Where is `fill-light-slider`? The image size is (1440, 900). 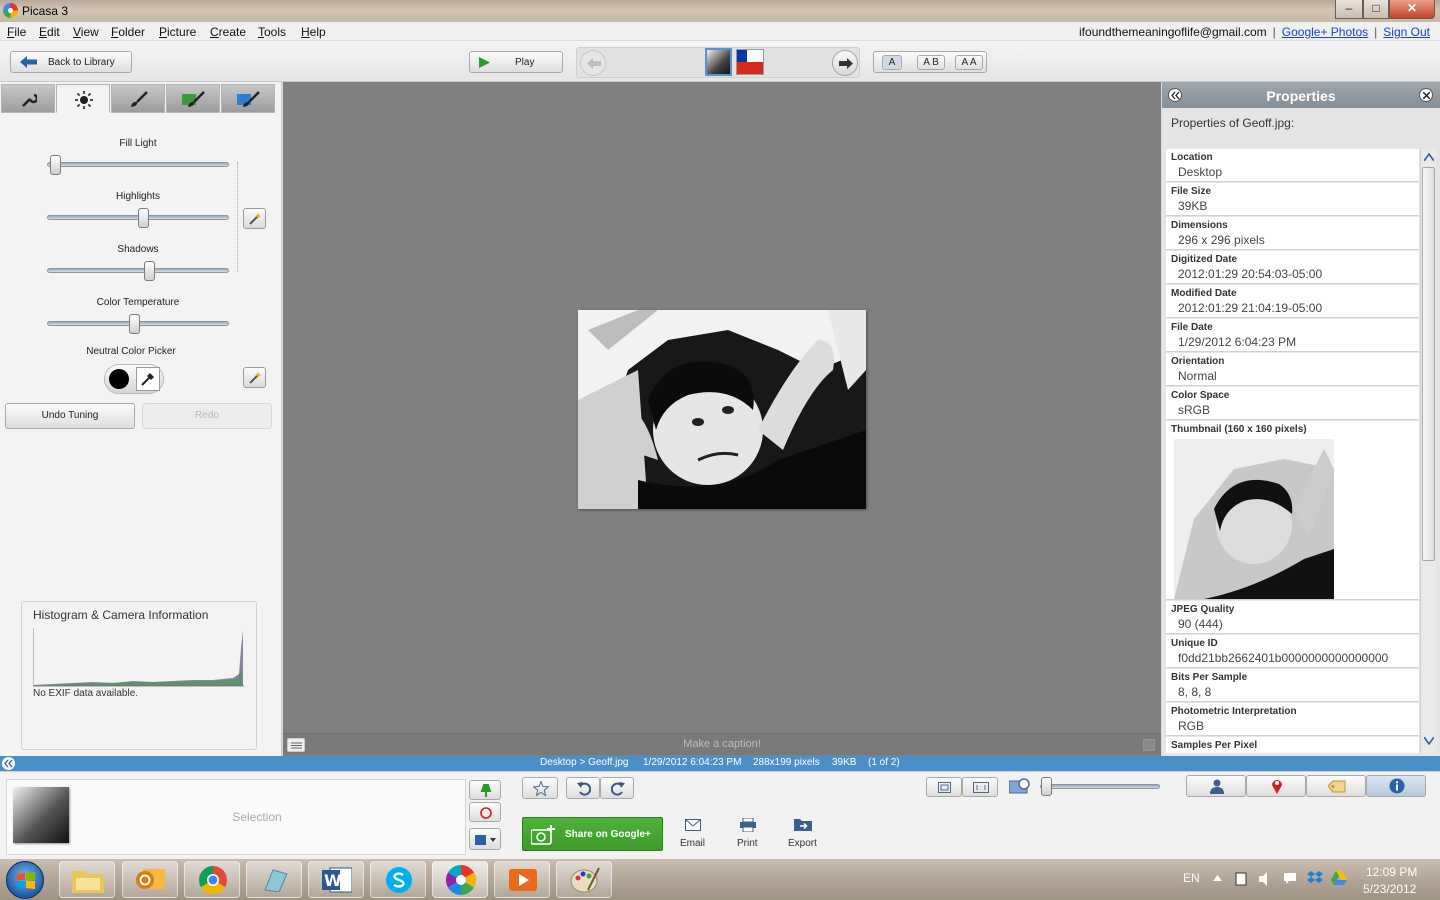 fill-light-slider is located at coordinates (138, 164).